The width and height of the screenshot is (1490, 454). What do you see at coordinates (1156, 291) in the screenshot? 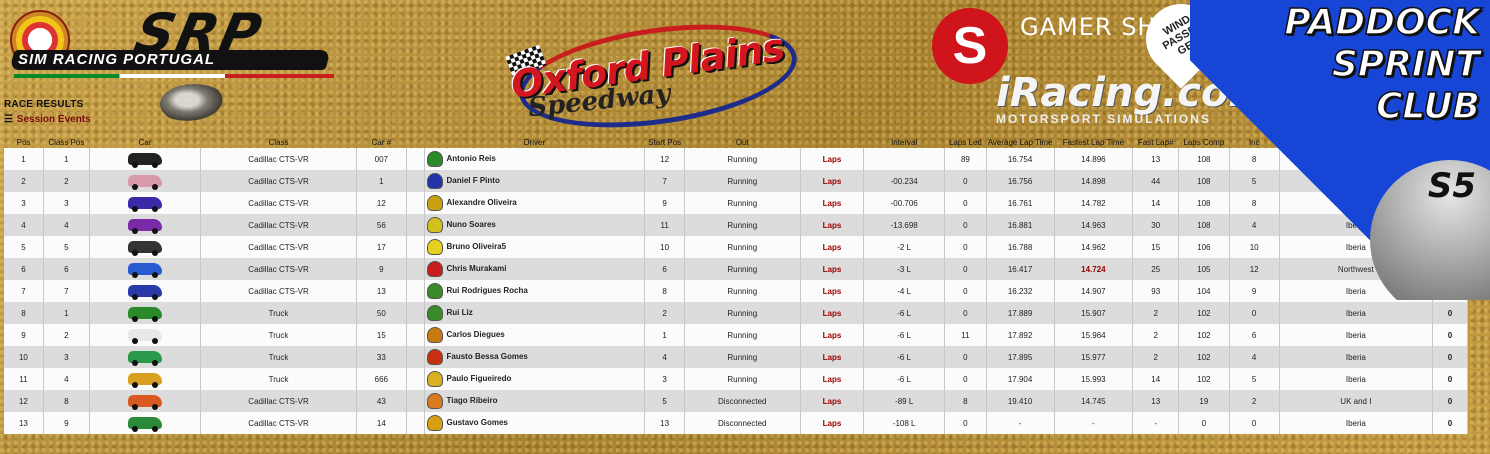
I see `fast-lap-cell: 93` at bounding box center [1156, 291].